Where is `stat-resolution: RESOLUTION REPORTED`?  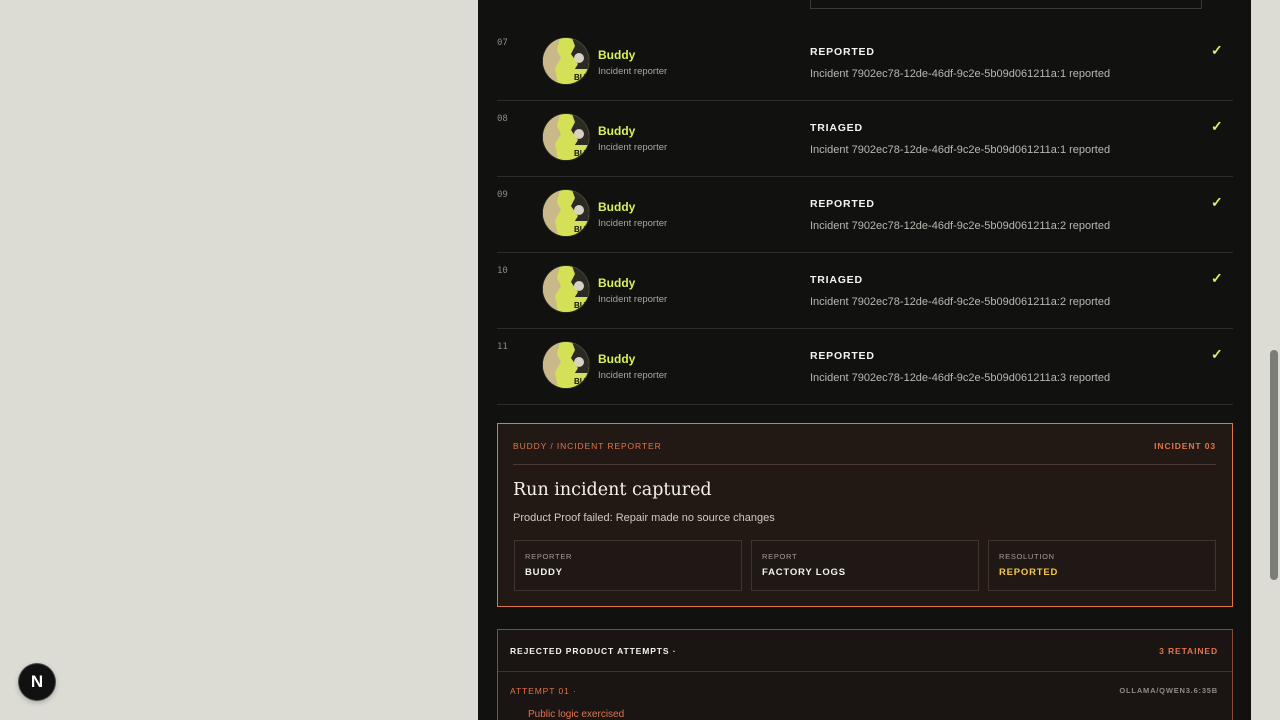 stat-resolution: RESOLUTION REPORTED is located at coordinates (1102, 565).